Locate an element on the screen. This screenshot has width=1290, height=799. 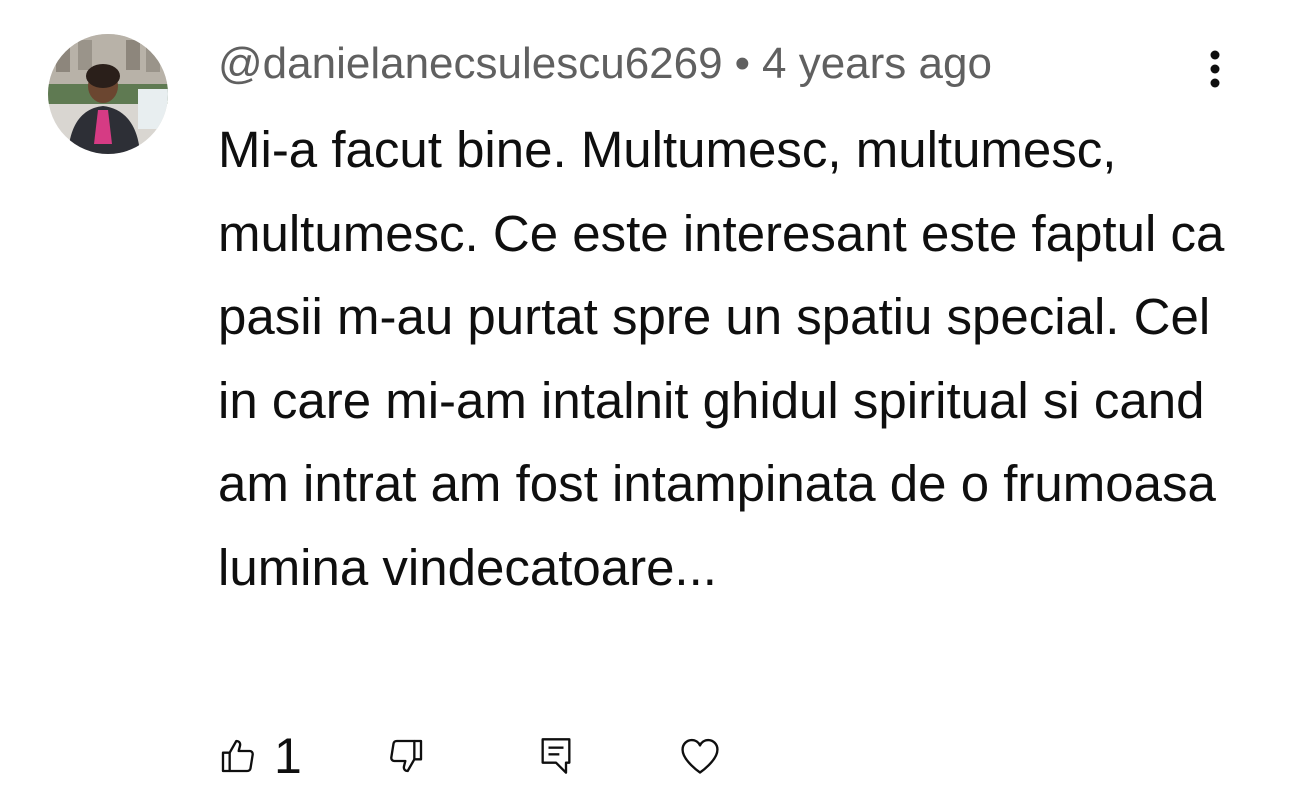
dislike-button is located at coordinates (406, 756).